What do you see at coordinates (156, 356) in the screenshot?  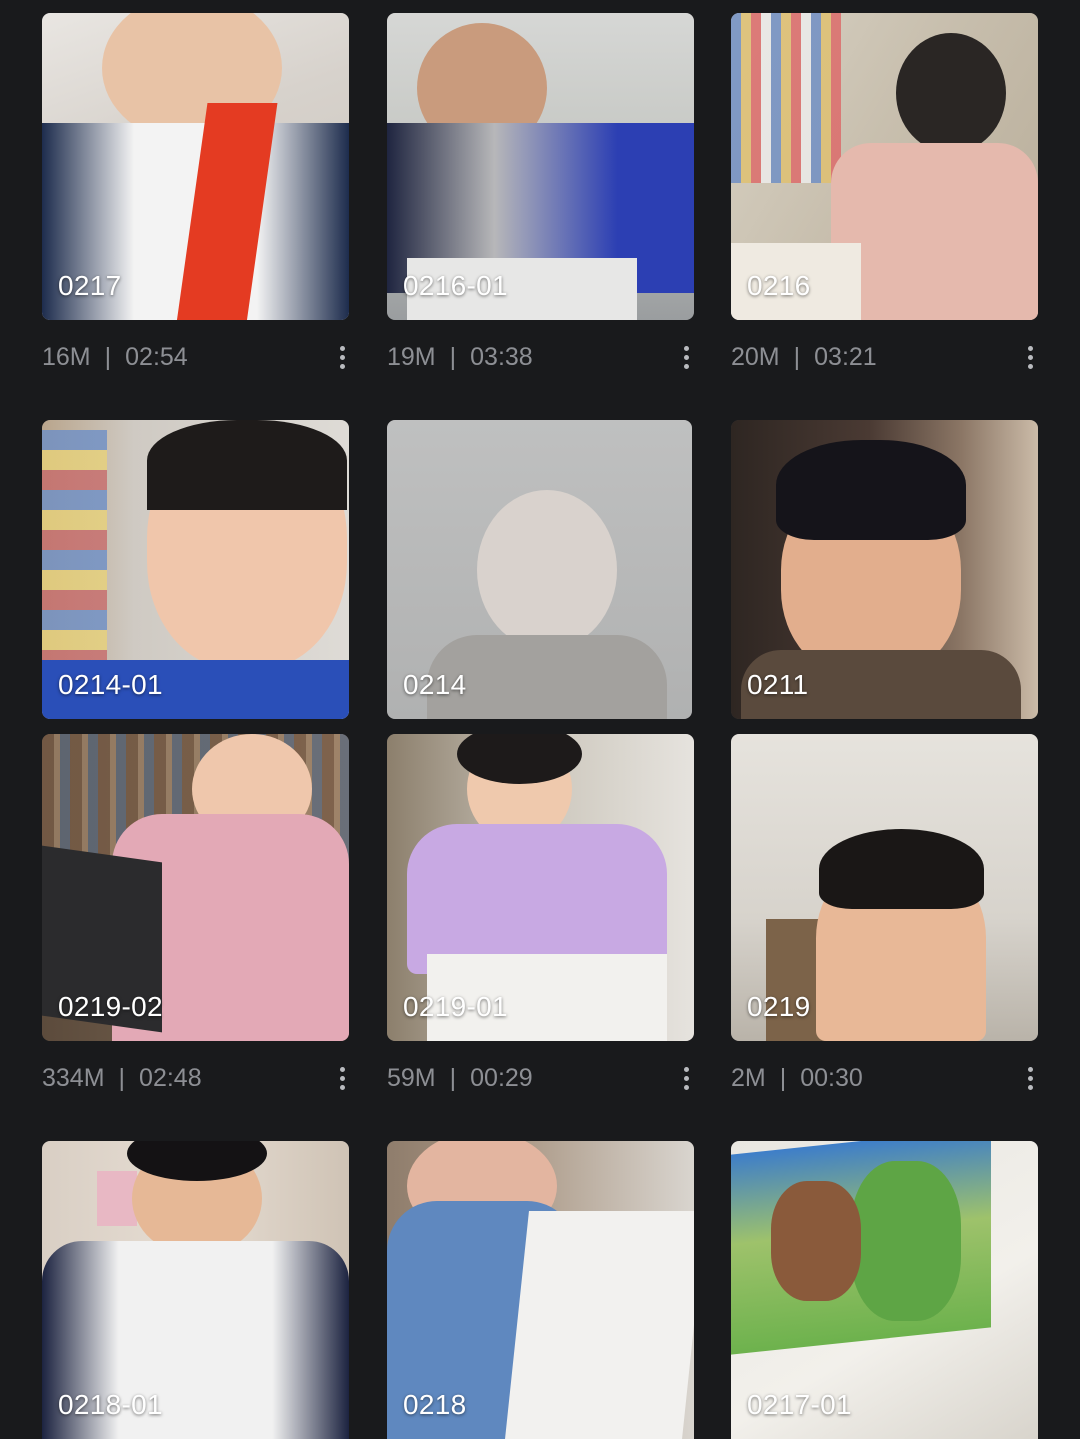 I see `duration: 02:54` at bounding box center [156, 356].